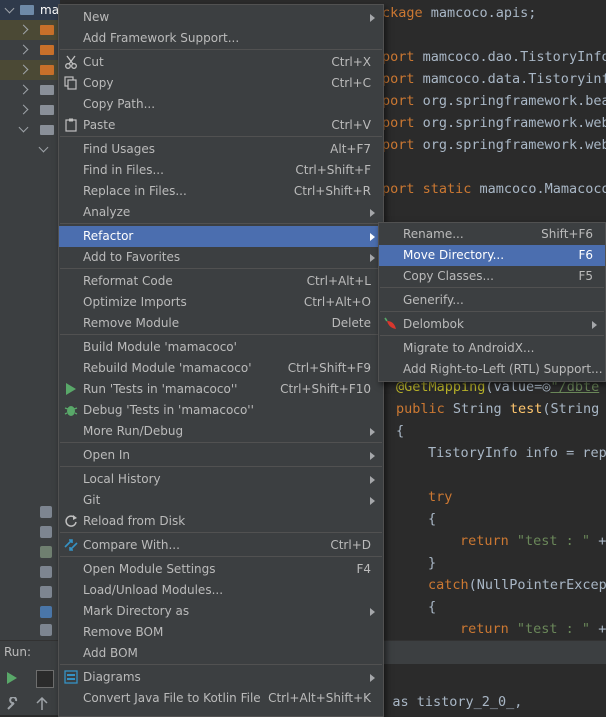 This screenshot has width=606, height=717. I want to click on menu-item-build-module-mamacoco: Build Module 'mamacoco', so click(221, 347).